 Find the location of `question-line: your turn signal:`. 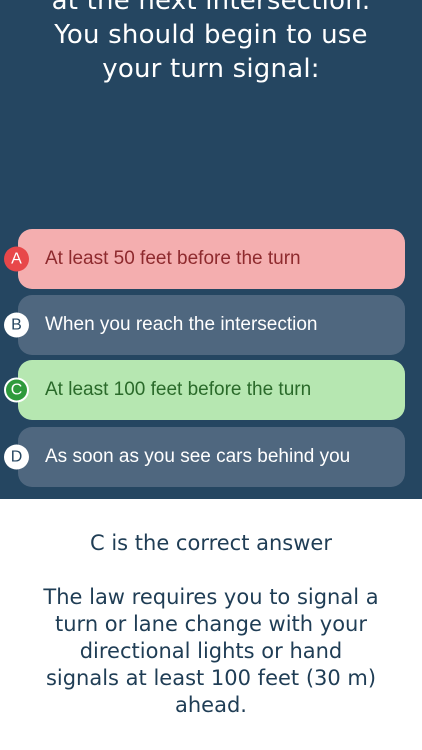

question-line: your turn signal: is located at coordinates (211, 69).